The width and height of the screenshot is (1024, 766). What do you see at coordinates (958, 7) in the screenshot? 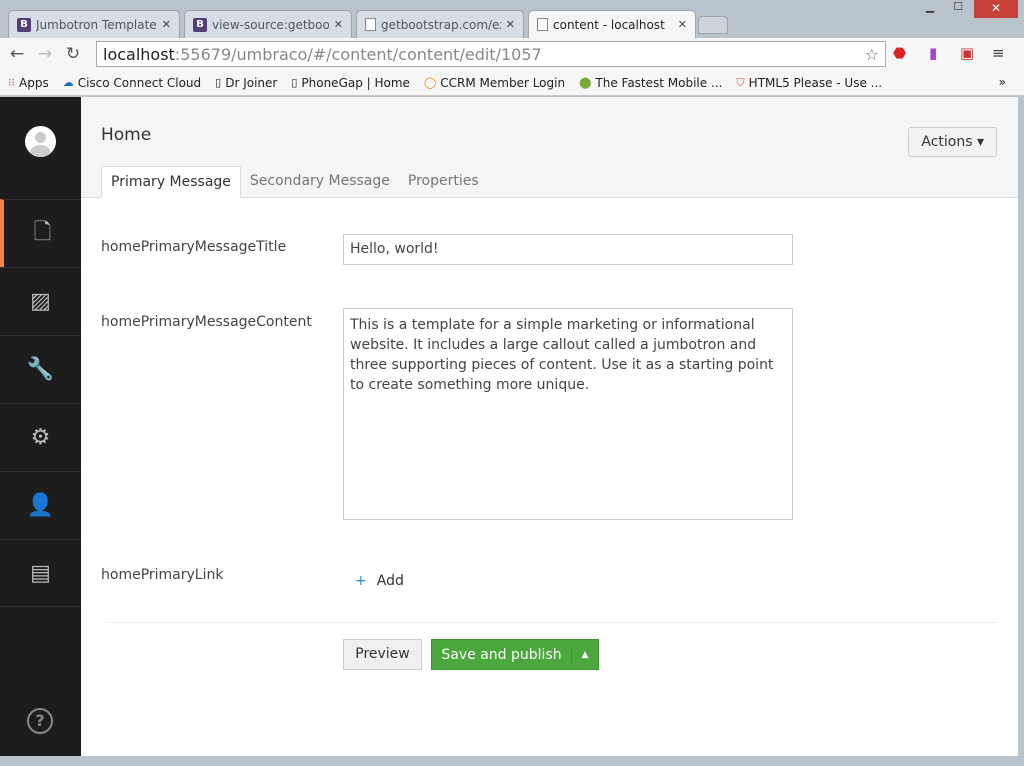
I see `maximize-button: ☐` at bounding box center [958, 7].